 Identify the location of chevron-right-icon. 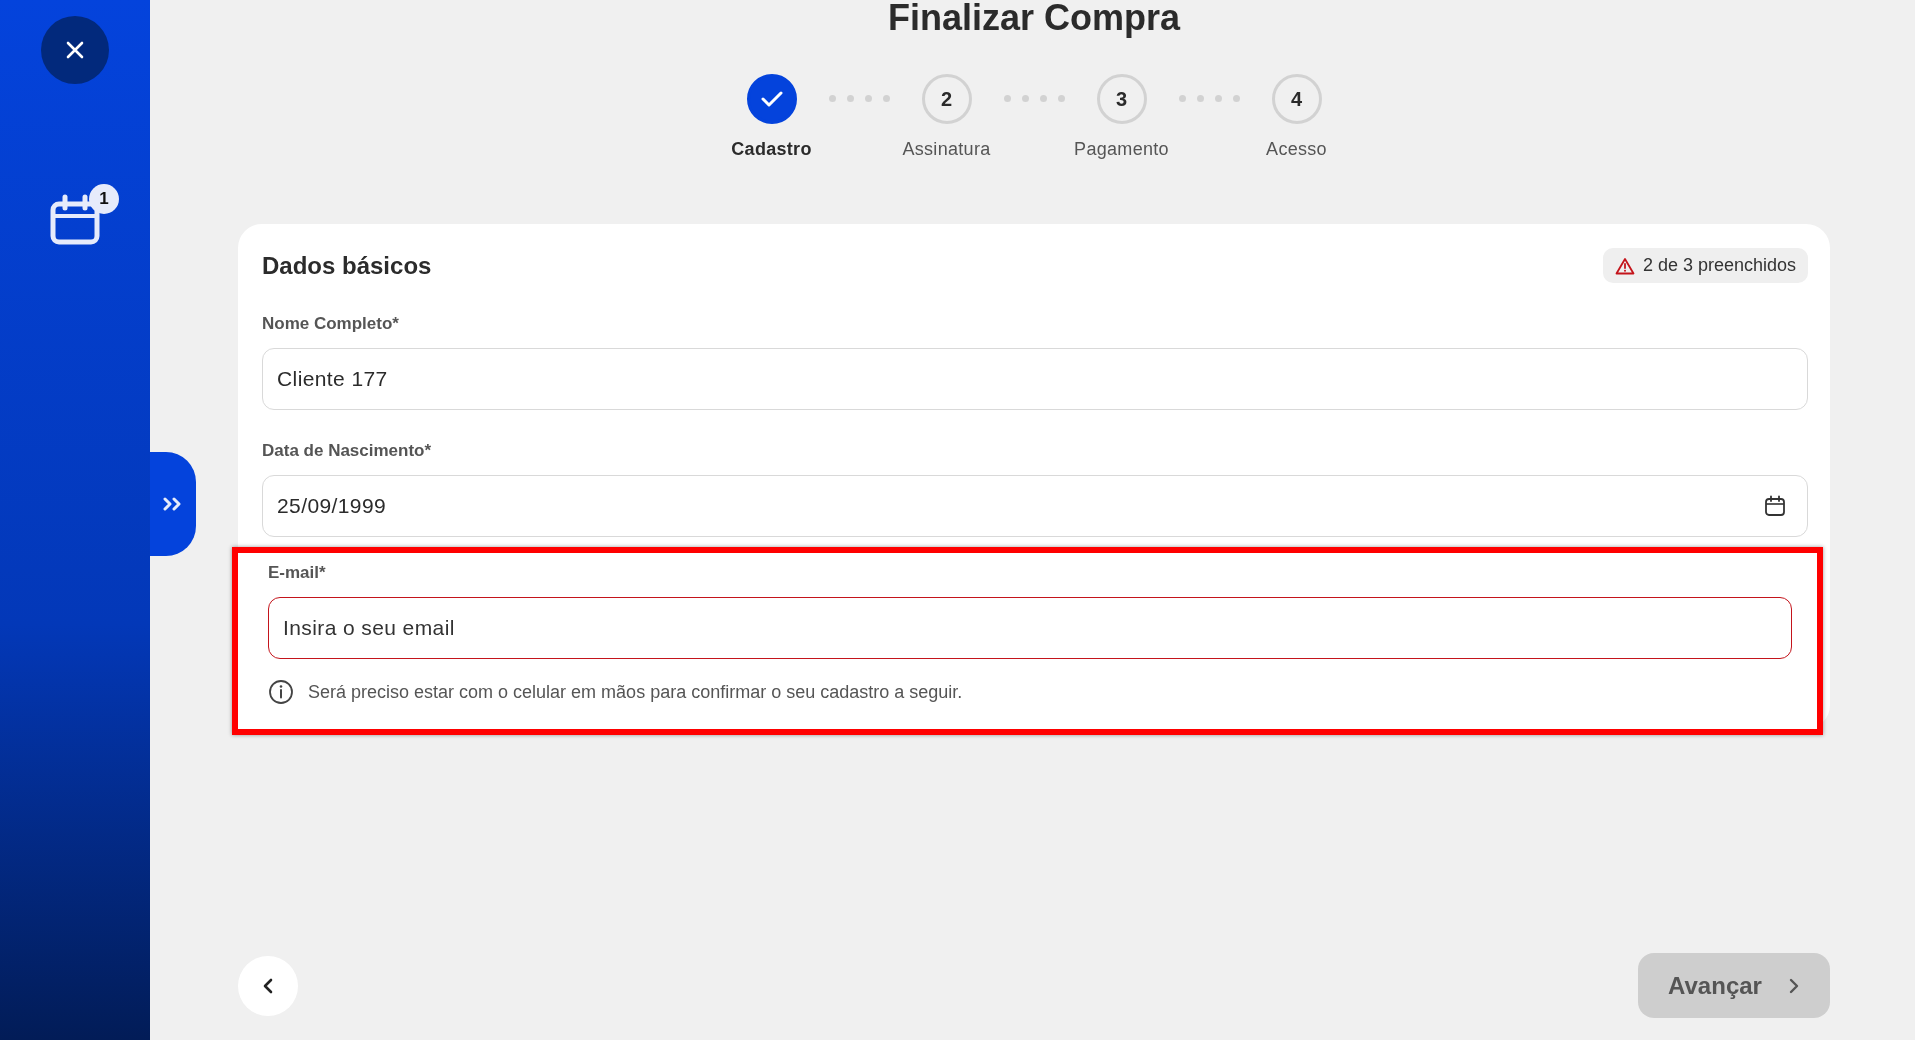
(1793, 985).